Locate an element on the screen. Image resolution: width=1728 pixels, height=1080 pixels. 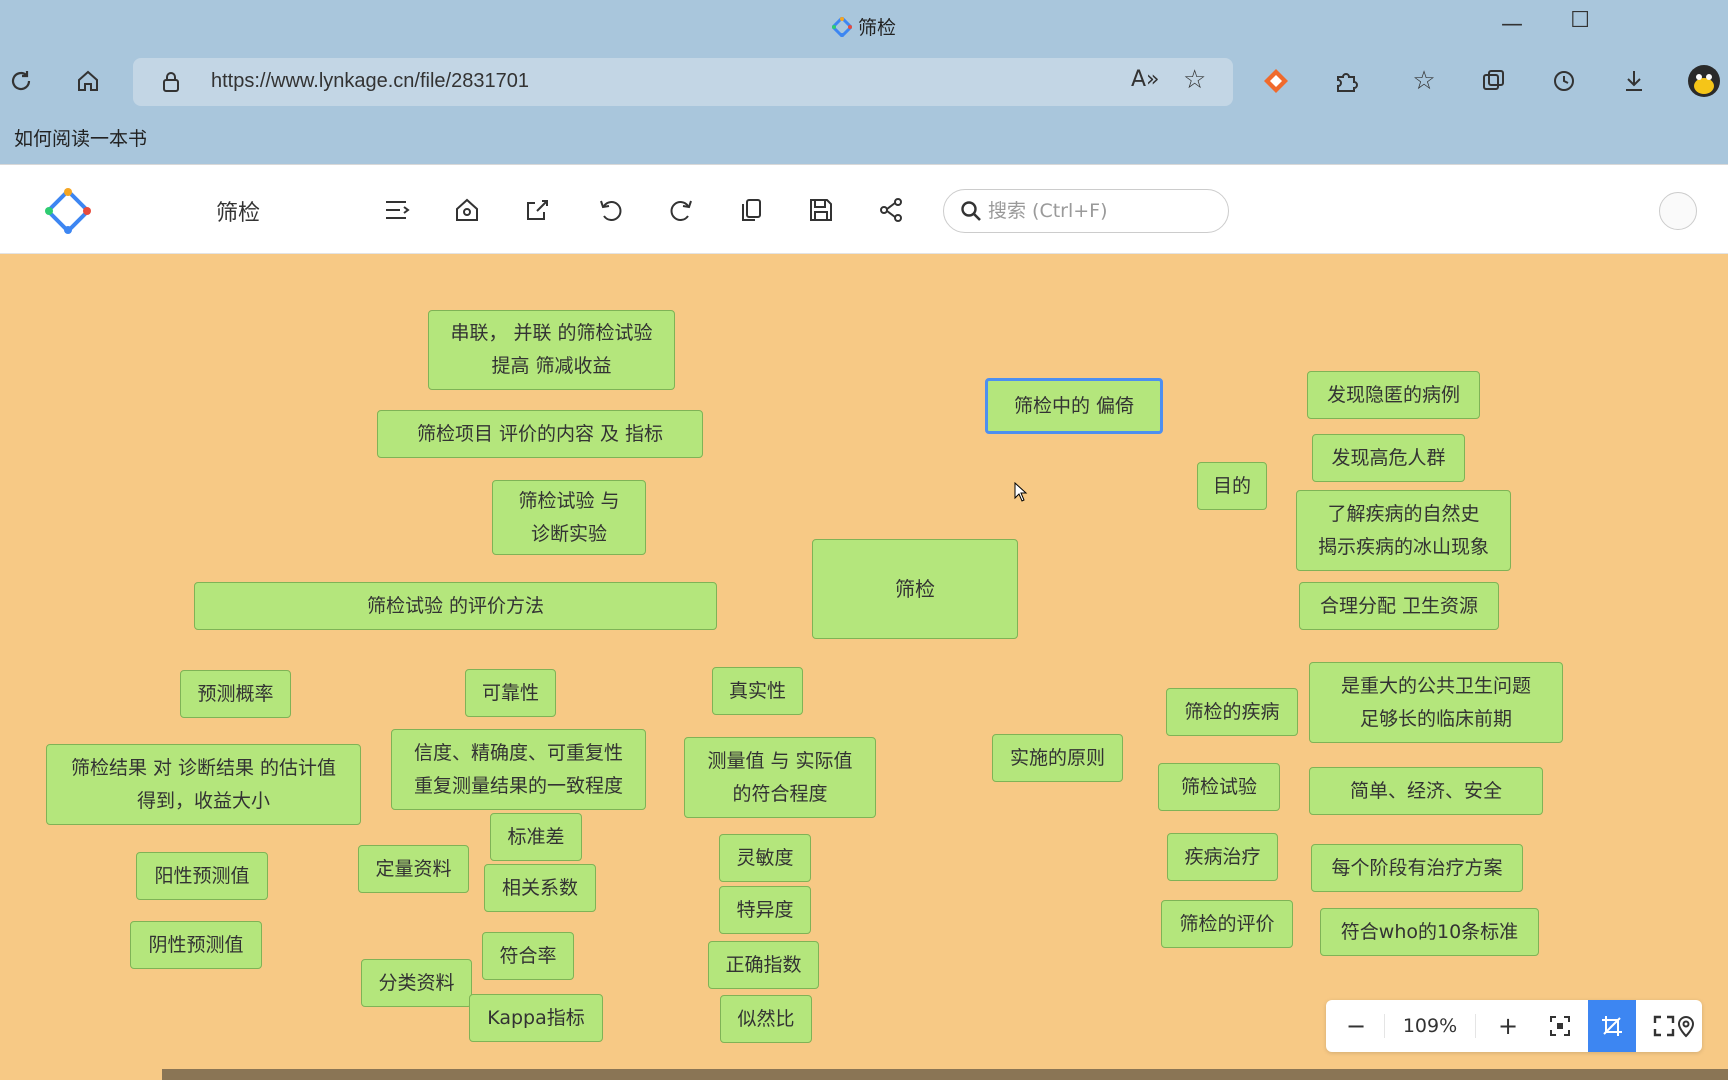
favorites-icon: ☆ is located at coordinates (1424, 81).